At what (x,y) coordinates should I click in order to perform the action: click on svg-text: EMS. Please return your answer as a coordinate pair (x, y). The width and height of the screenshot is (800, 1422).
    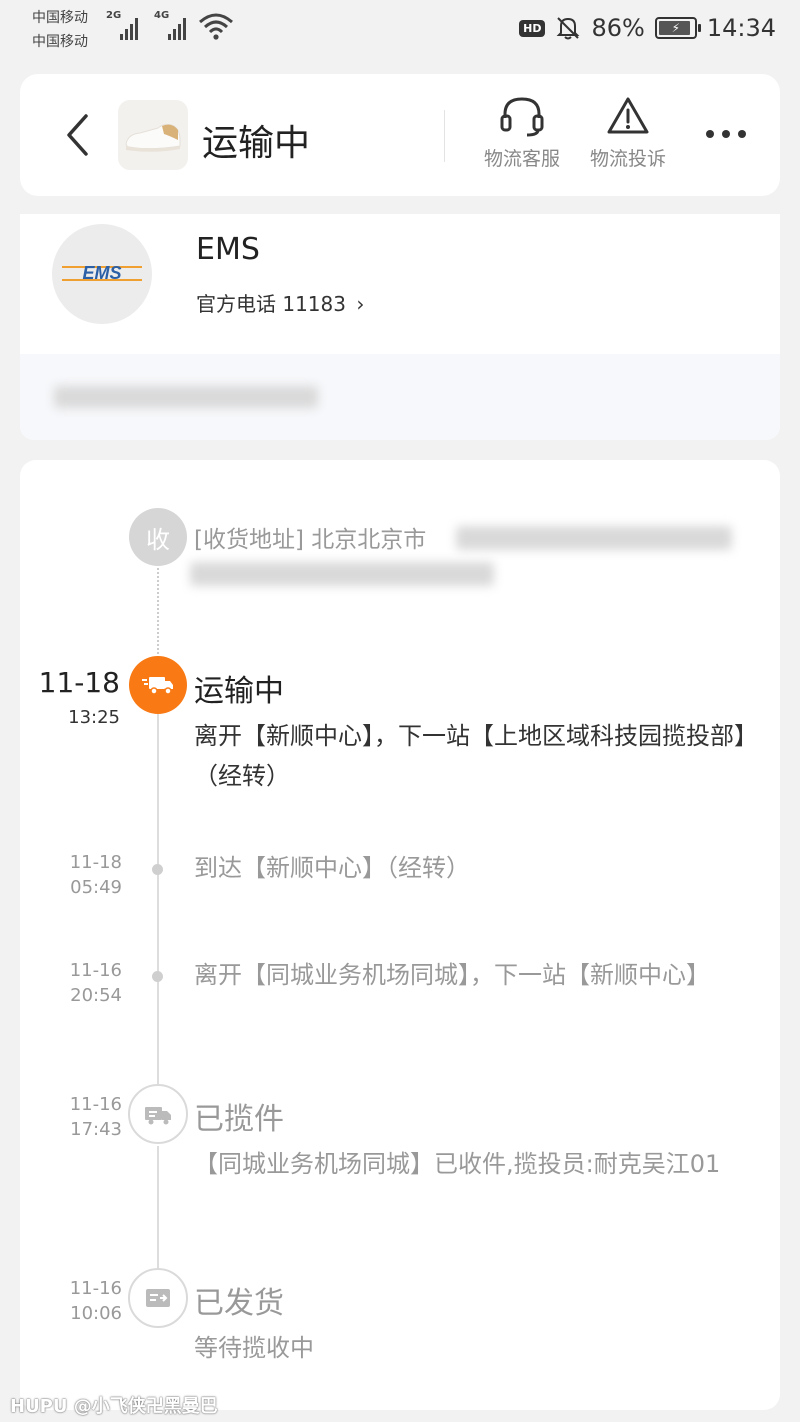
    Looking at the image, I should click on (101, 273).